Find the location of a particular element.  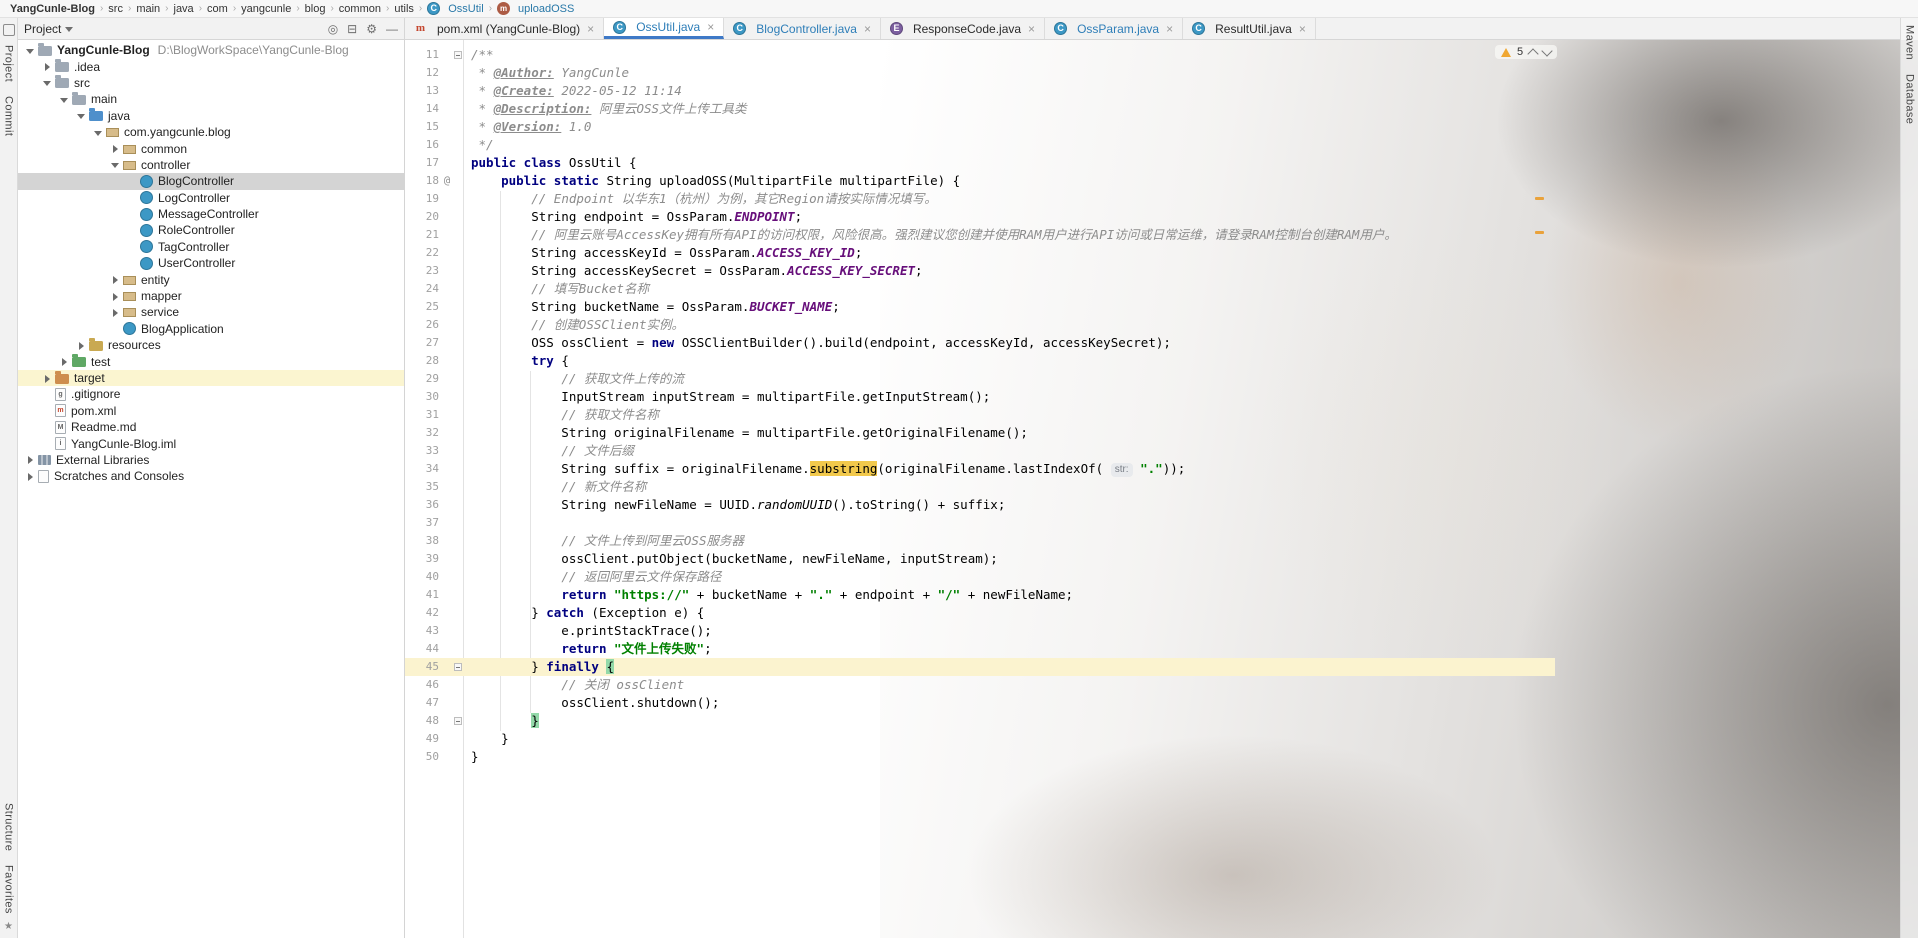

editor-tab: C OssParam.java × is located at coordinates (1114, 28).